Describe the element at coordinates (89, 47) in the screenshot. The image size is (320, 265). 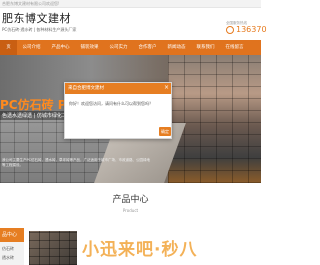
I see `nav-effects: 铺装效果` at that location.